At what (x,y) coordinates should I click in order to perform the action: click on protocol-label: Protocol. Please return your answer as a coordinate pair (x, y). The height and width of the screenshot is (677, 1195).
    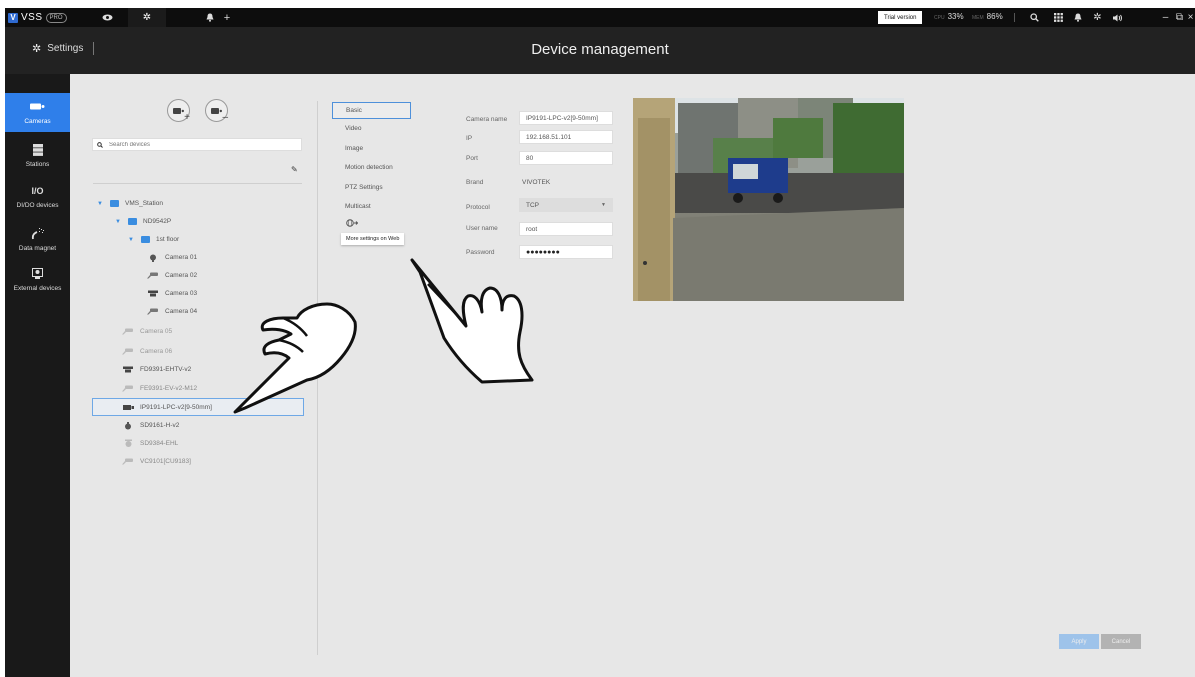
    Looking at the image, I should click on (478, 207).